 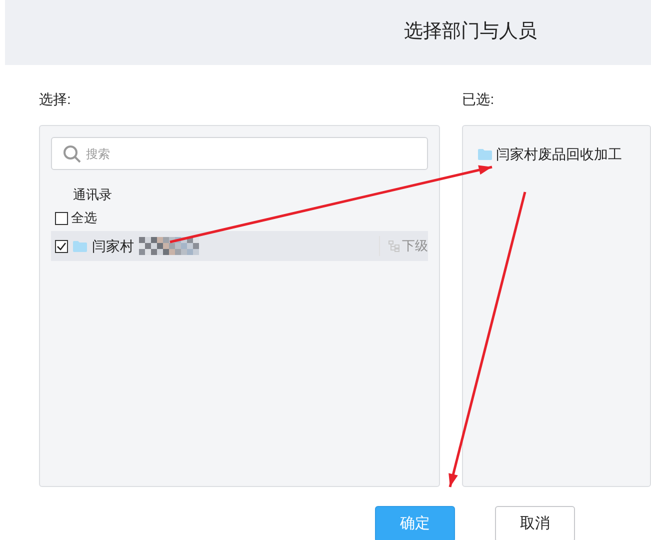 I want to click on search-icon, so click(x=72, y=154).